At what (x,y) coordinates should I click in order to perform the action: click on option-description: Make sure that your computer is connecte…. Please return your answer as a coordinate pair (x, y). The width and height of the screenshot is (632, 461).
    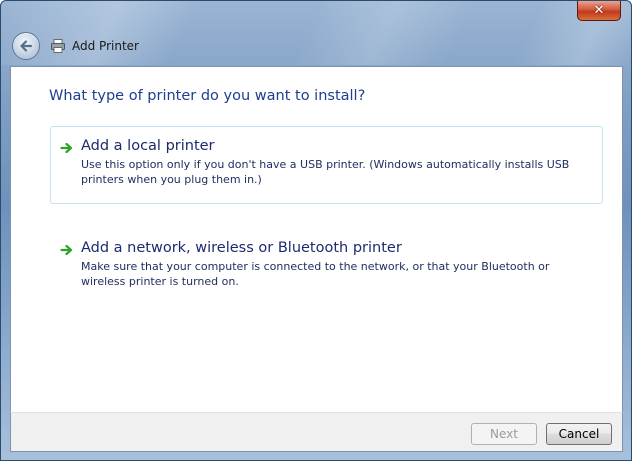
    Looking at the image, I should click on (315, 274).